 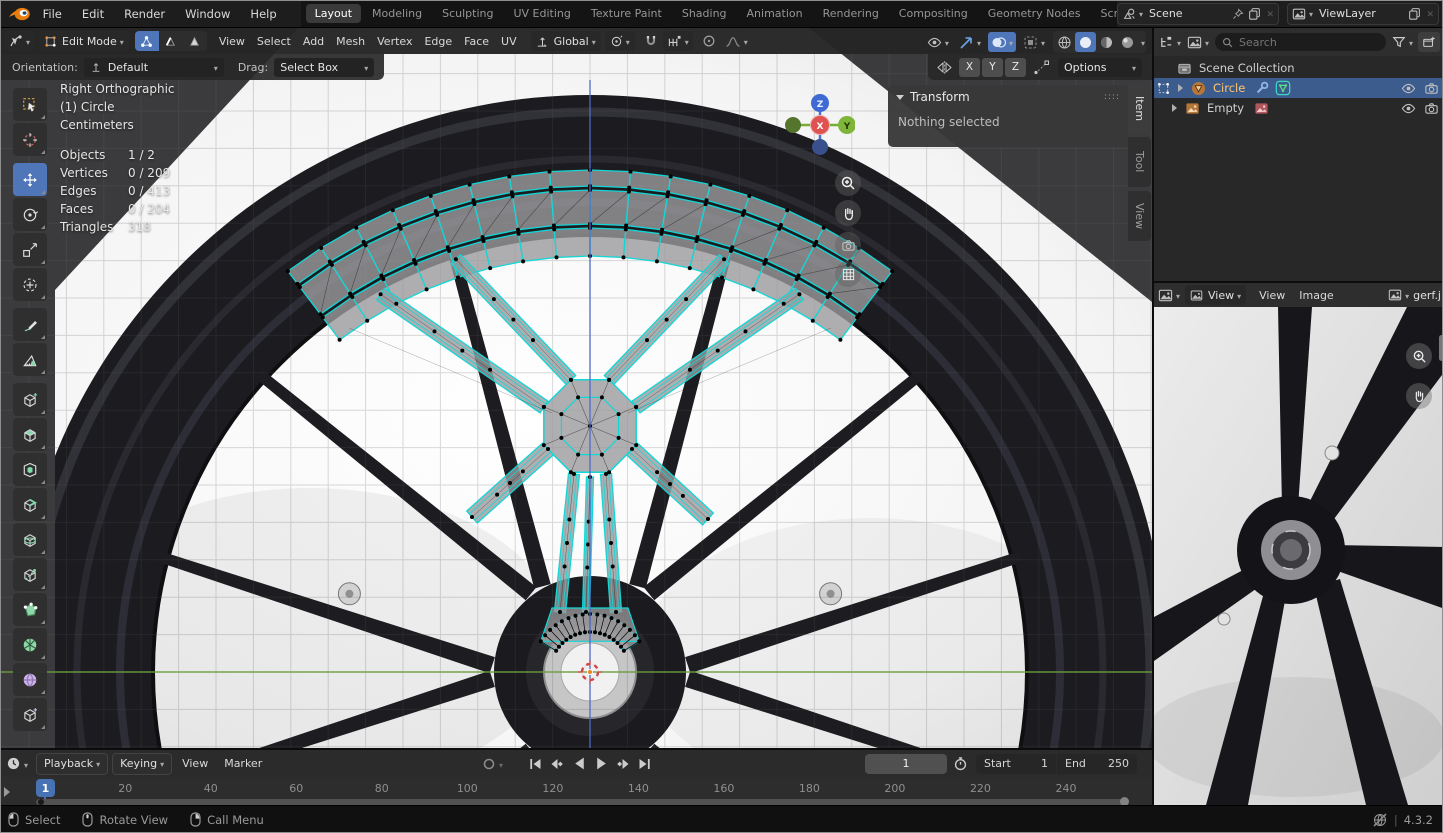 I want to click on ortho-toggle-button, so click(x=848, y=274).